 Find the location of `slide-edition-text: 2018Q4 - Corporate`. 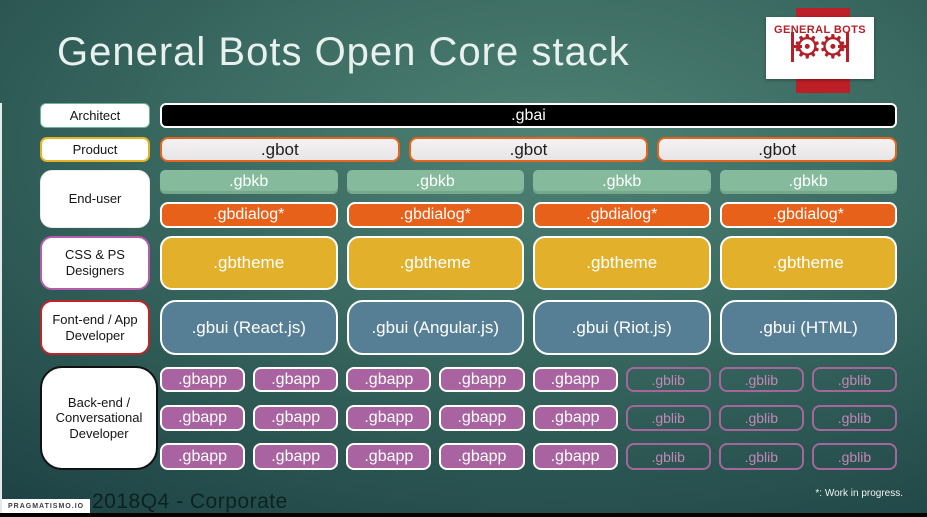

slide-edition-text: 2018Q4 - Corporate is located at coordinates (190, 501).